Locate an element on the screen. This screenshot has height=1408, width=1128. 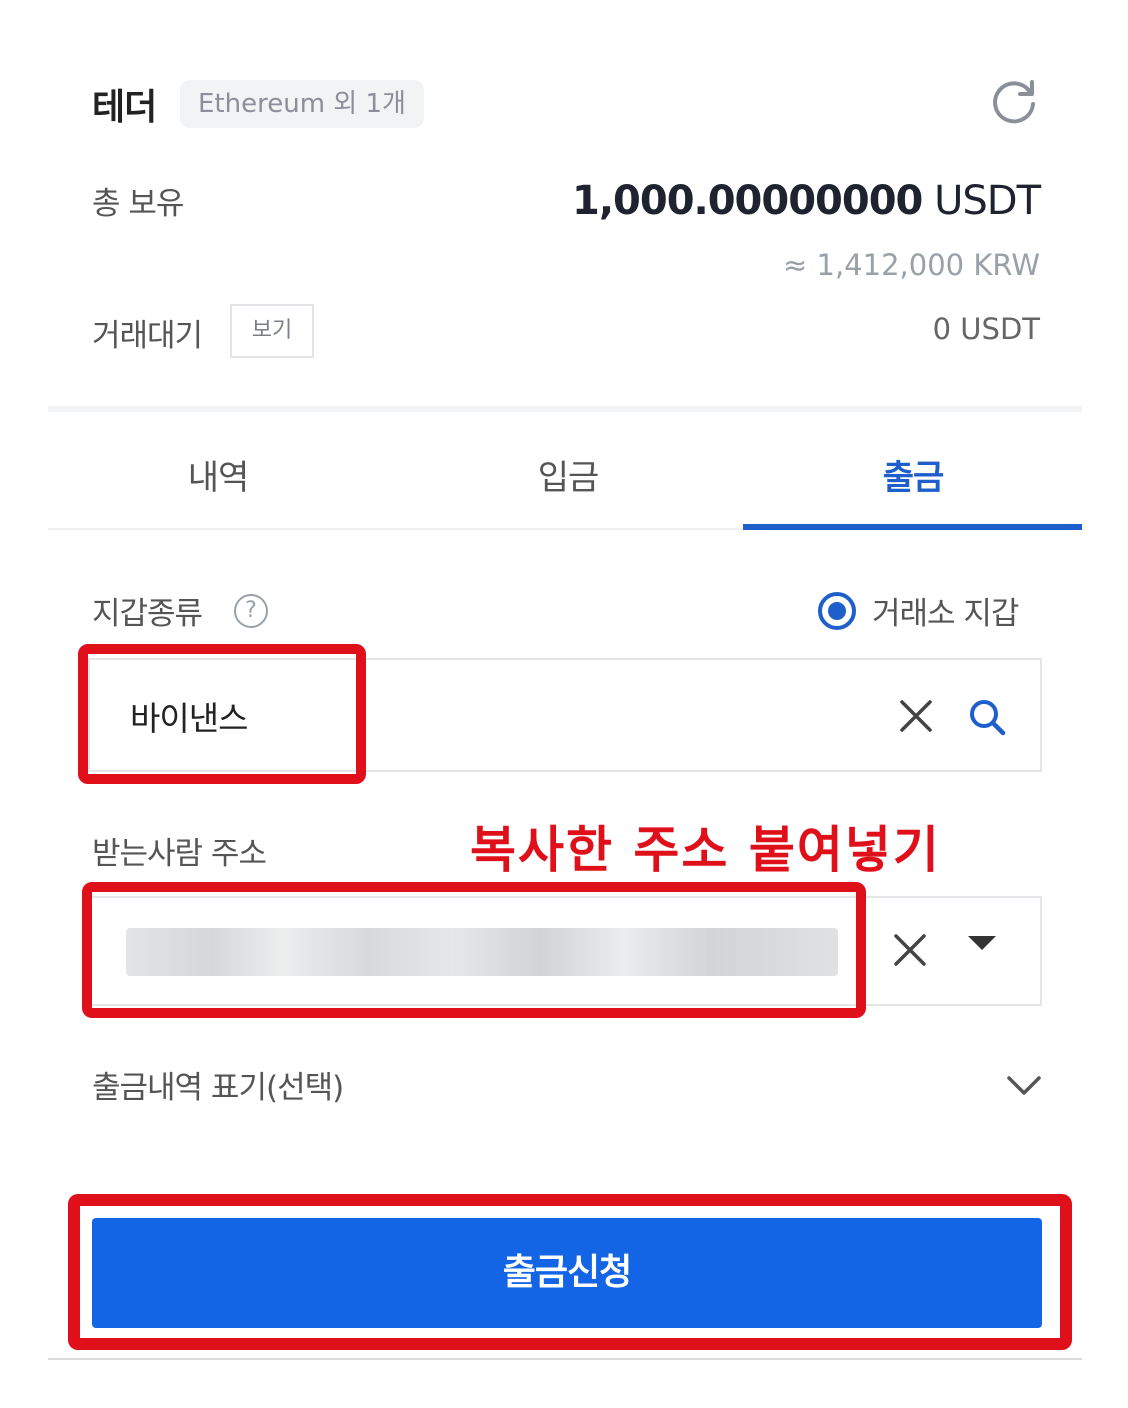
active-tab-indicator is located at coordinates (912, 527).